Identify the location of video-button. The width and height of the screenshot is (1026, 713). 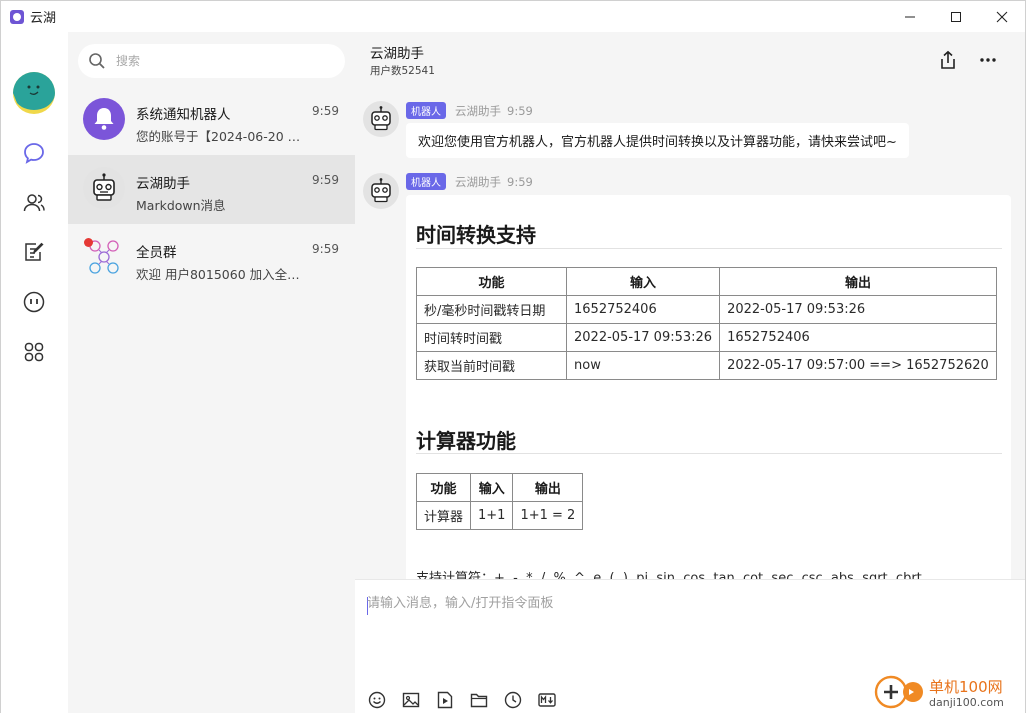
(445, 700).